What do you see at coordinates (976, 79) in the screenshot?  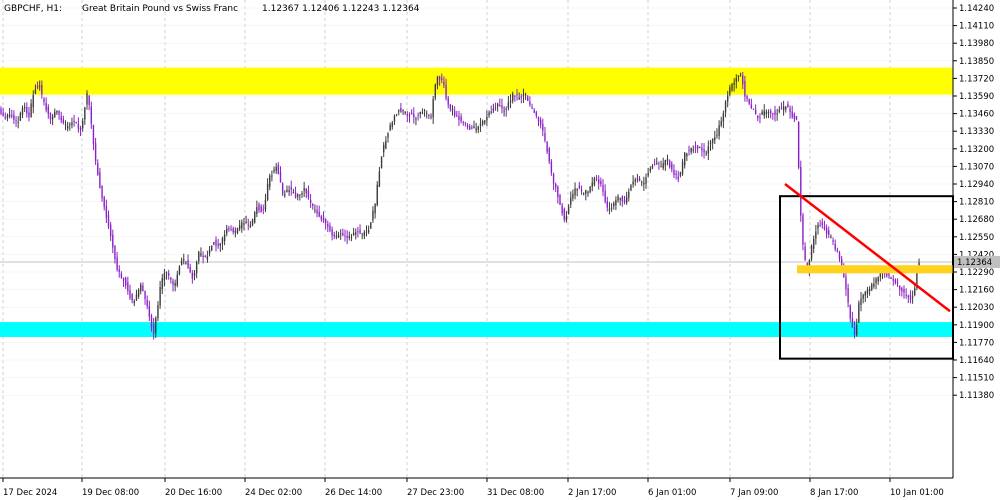 I see `y-tick-label: 1.13720` at bounding box center [976, 79].